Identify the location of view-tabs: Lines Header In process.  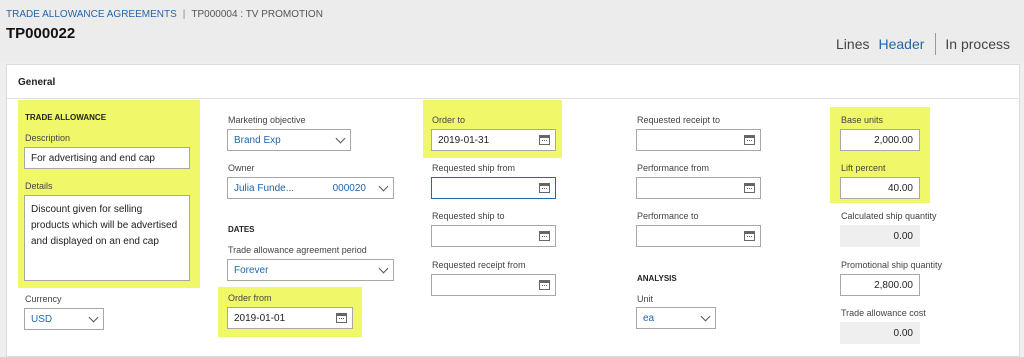
(918, 44).